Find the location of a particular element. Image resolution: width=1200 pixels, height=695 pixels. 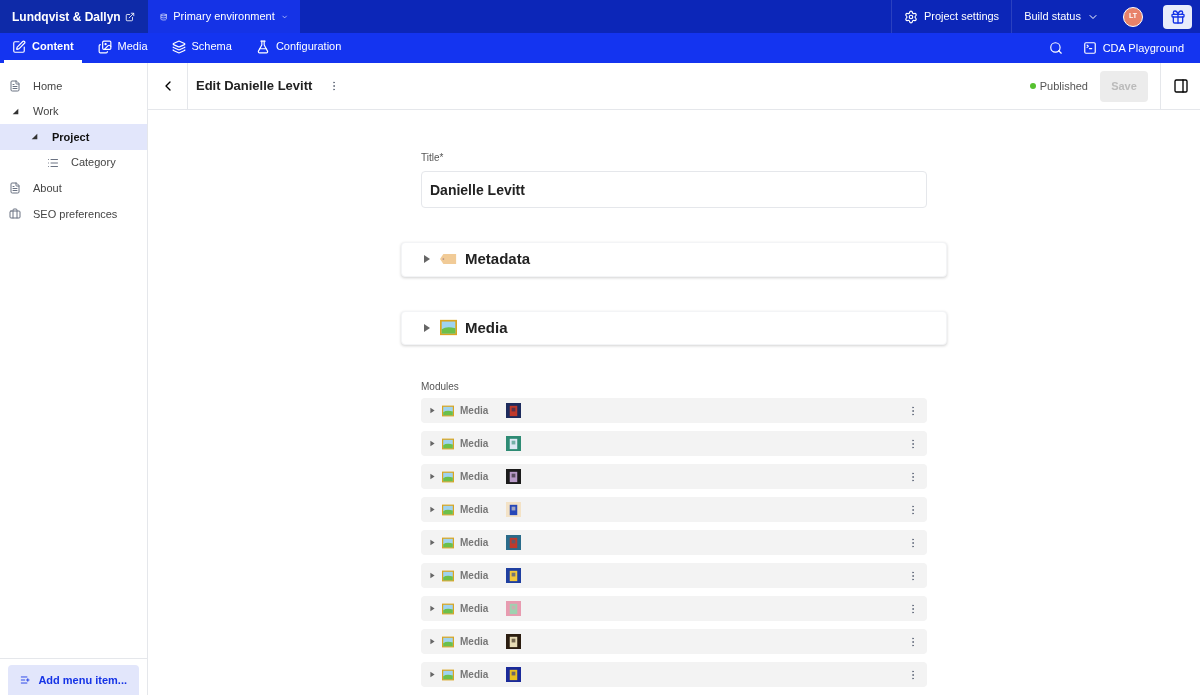

field-label: Modules is located at coordinates (440, 387).